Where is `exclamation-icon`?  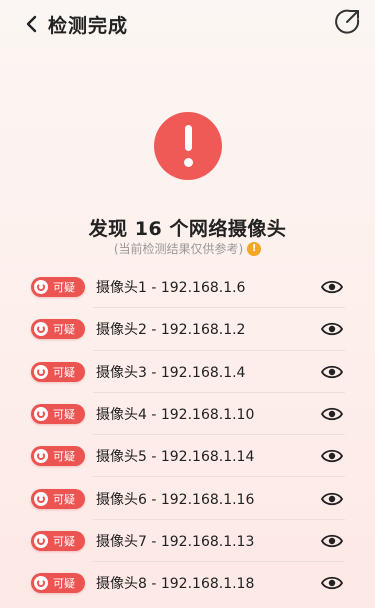
exclamation-icon is located at coordinates (187, 146).